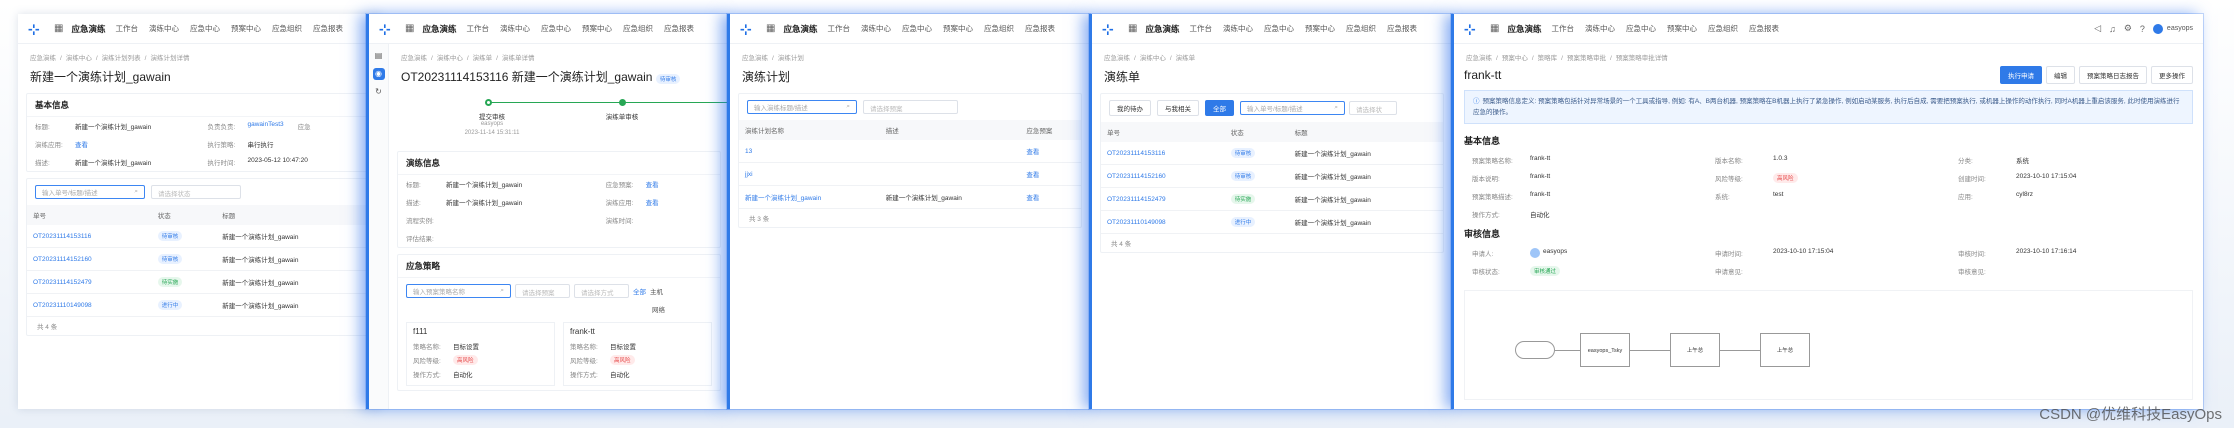  I want to click on crumb-item: 策略库, so click(1548, 58).